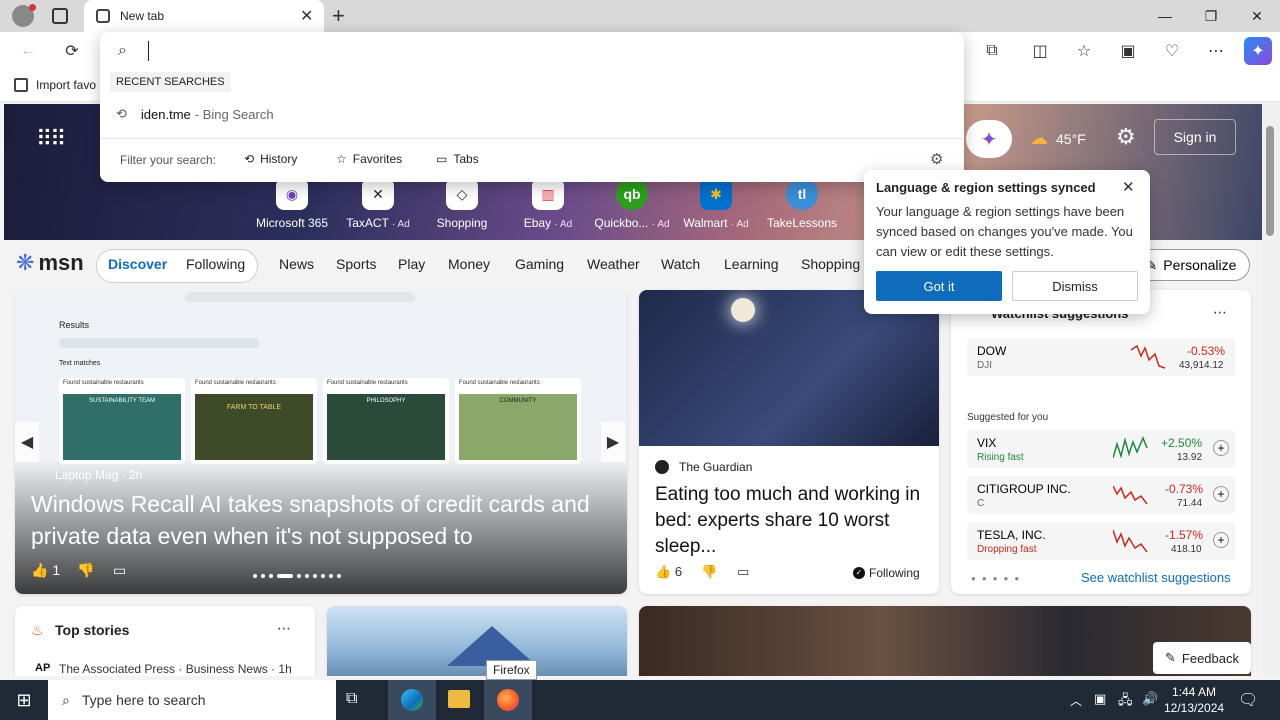  I want to click on see-watchlist-link: See watchlist suggestions, so click(1156, 577).